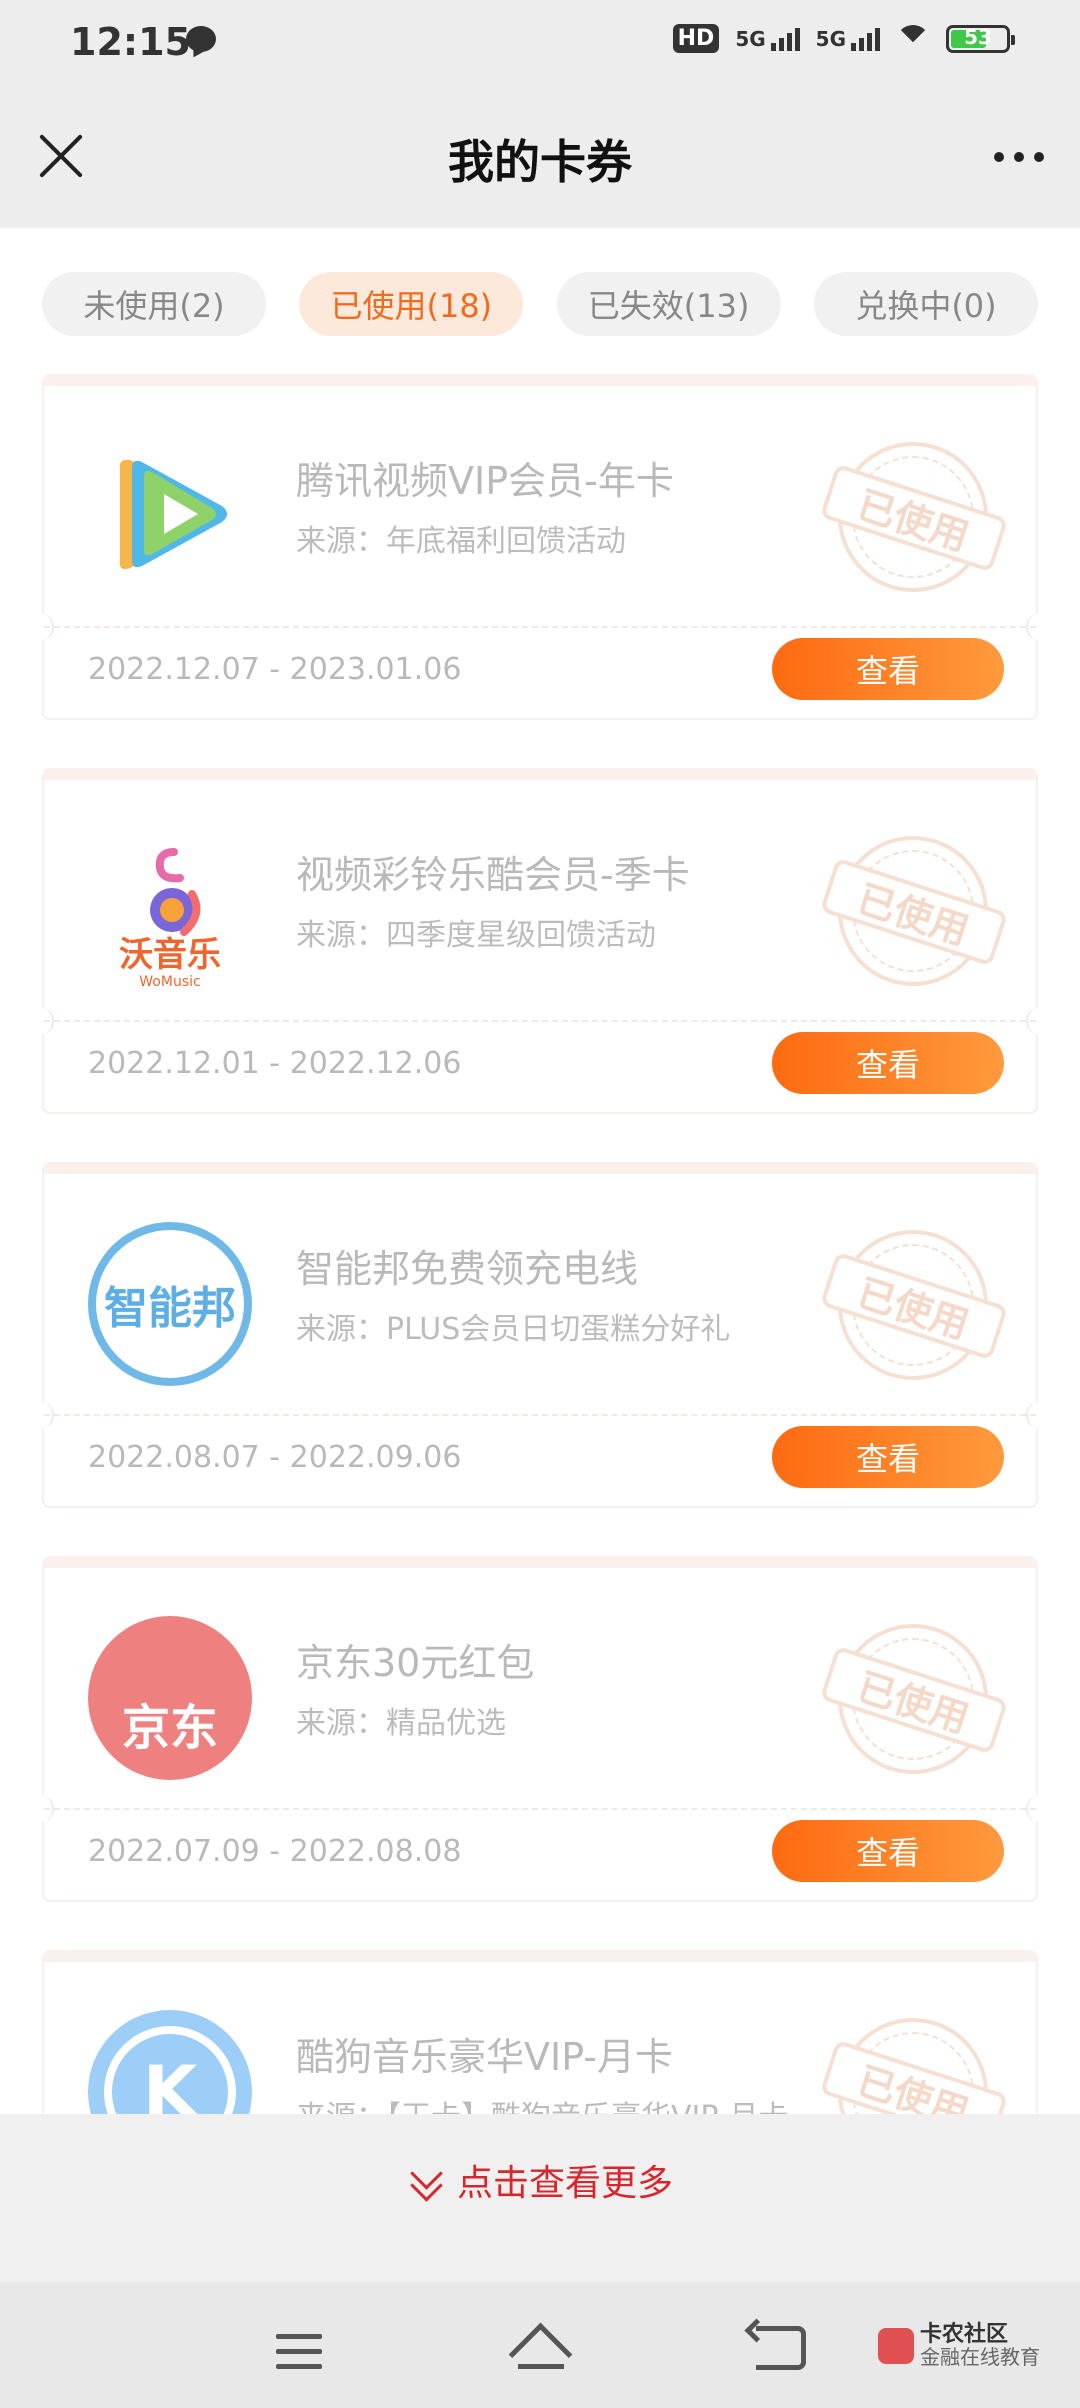 The image size is (1080, 2408). Describe the element at coordinates (964, 2334) in the screenshot. I see `watermark-title: 卡农社区` at that location.